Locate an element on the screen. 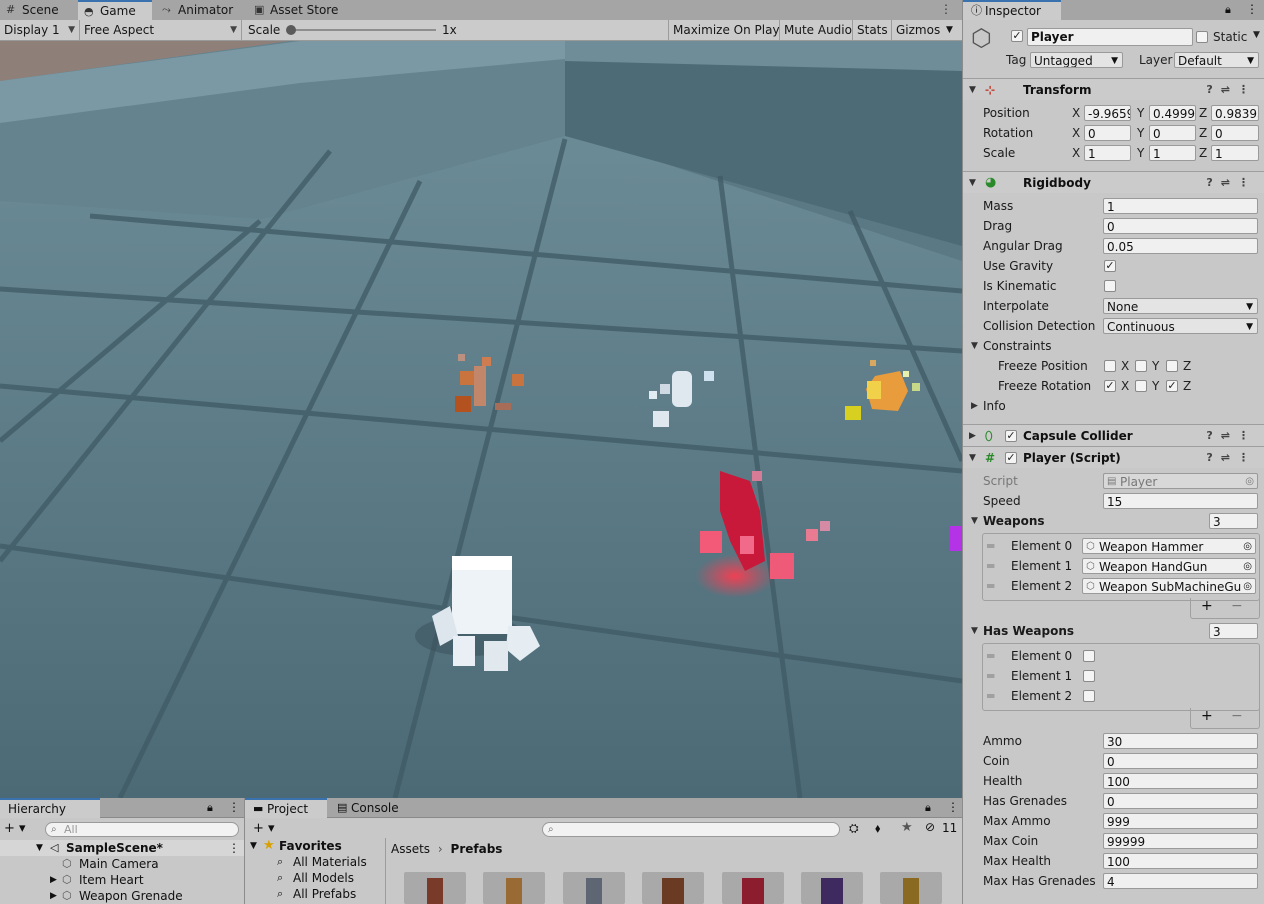  tab-inspector: ⓘ Inspector is located at coordinates (1012, 10).